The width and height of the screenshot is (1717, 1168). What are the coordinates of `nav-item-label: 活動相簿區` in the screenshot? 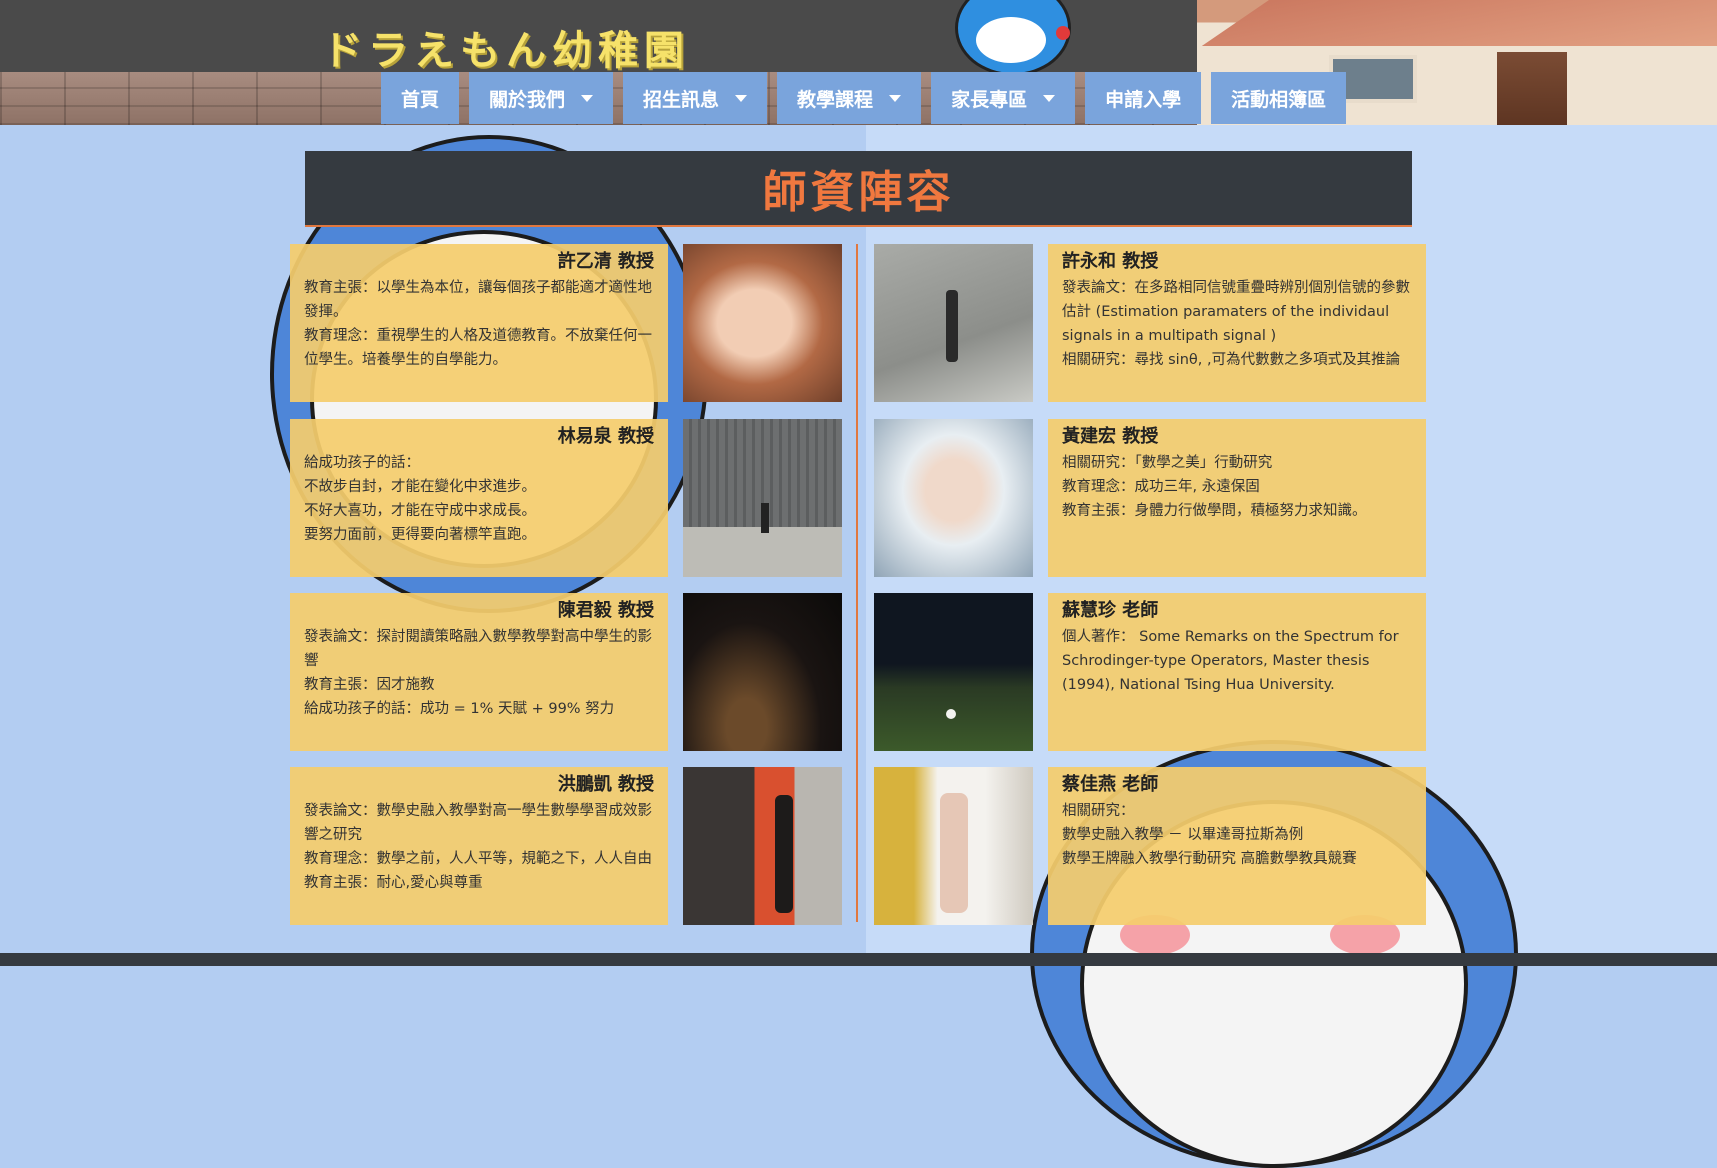 It's located at (1279, 99).